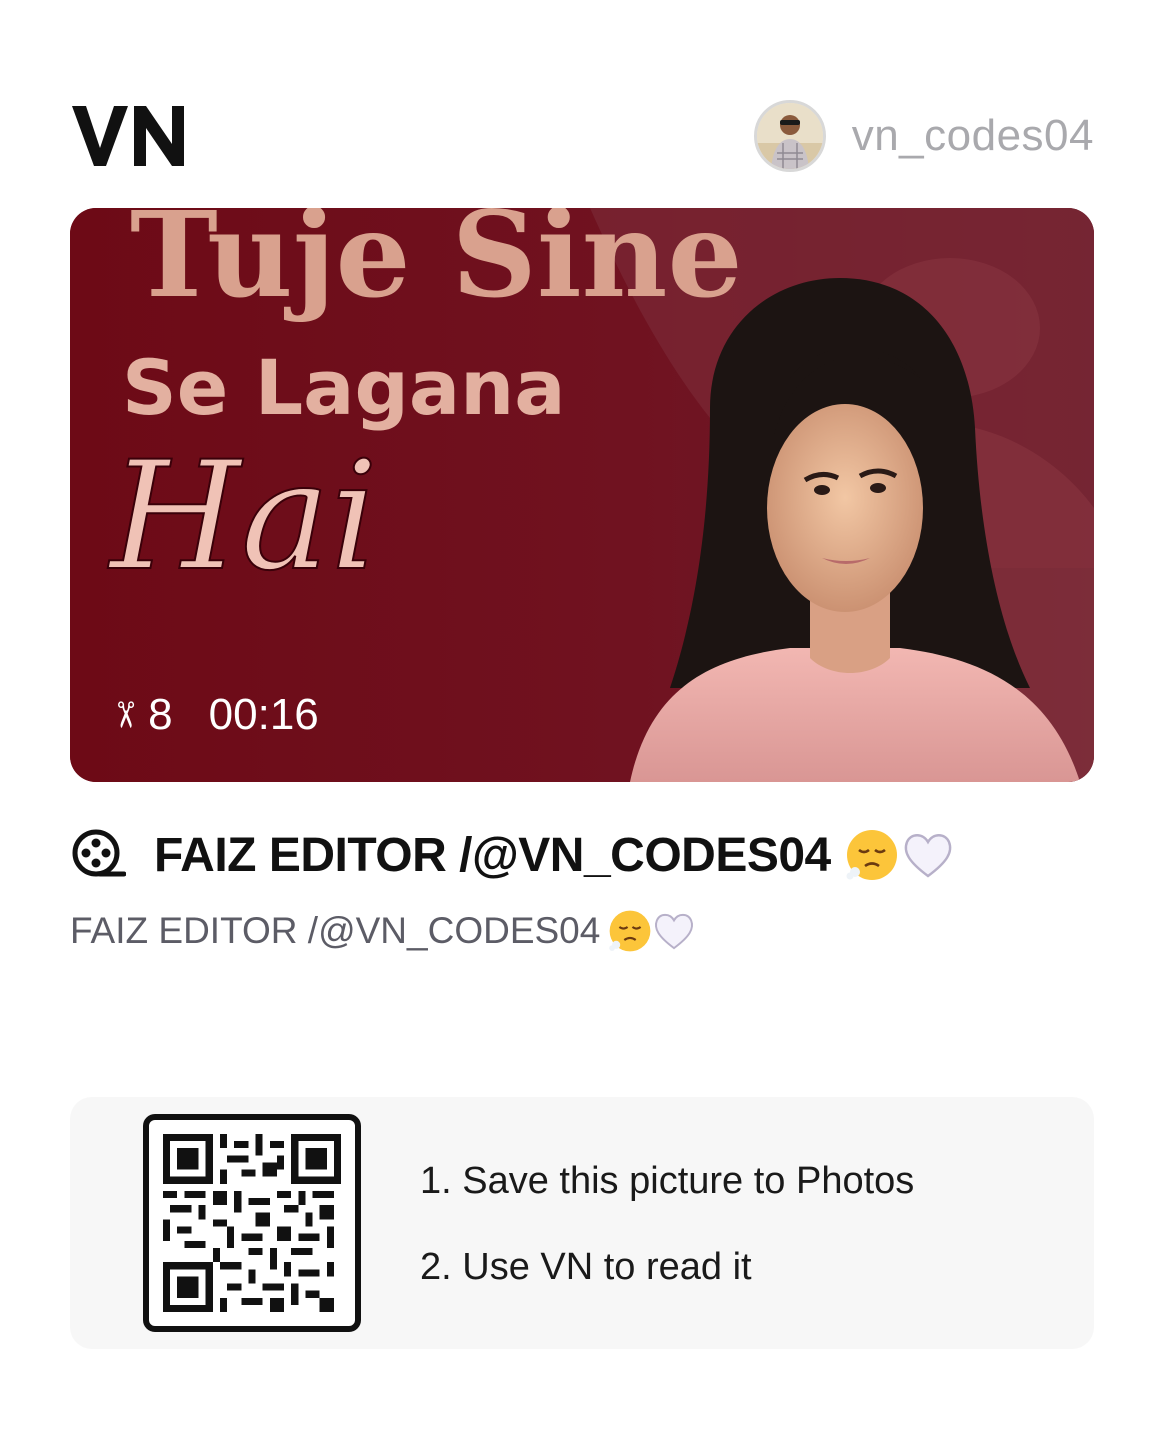 This screenshot has height=1454, width=1164. I want to click on project-title-row: FAIZ EDITOR /@VN_CODES04, so click(512, 855).